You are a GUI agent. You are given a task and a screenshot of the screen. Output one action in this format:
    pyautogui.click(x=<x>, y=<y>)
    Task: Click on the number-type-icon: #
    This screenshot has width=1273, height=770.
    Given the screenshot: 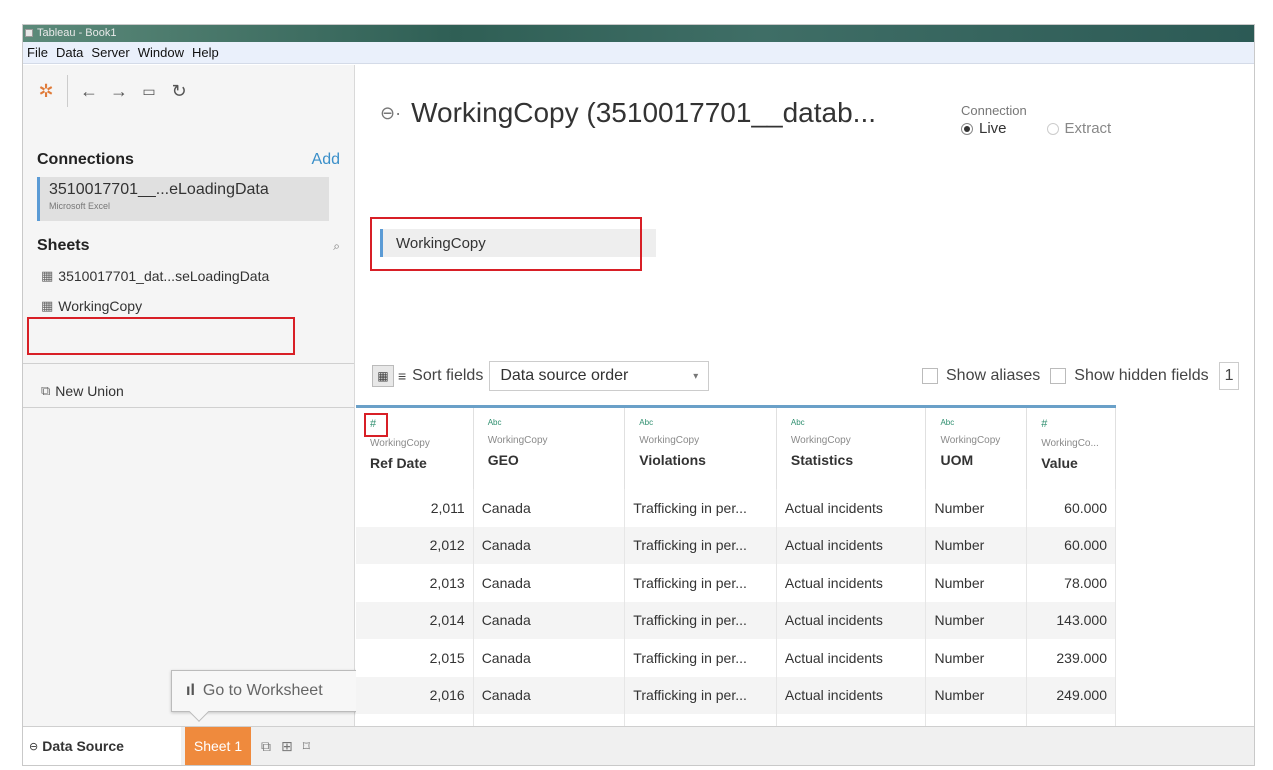 What is the action you would take?
    pyautogui.click(x=1078, y=424)
    